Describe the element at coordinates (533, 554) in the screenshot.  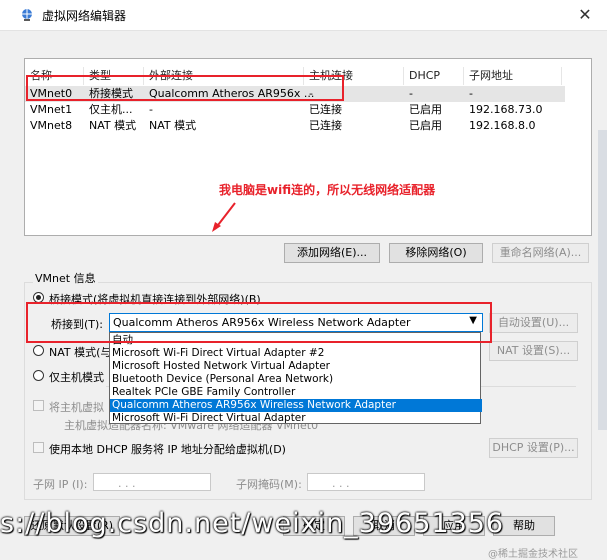
I see `site-watermark: @稀土掘金技术社区` at that location.